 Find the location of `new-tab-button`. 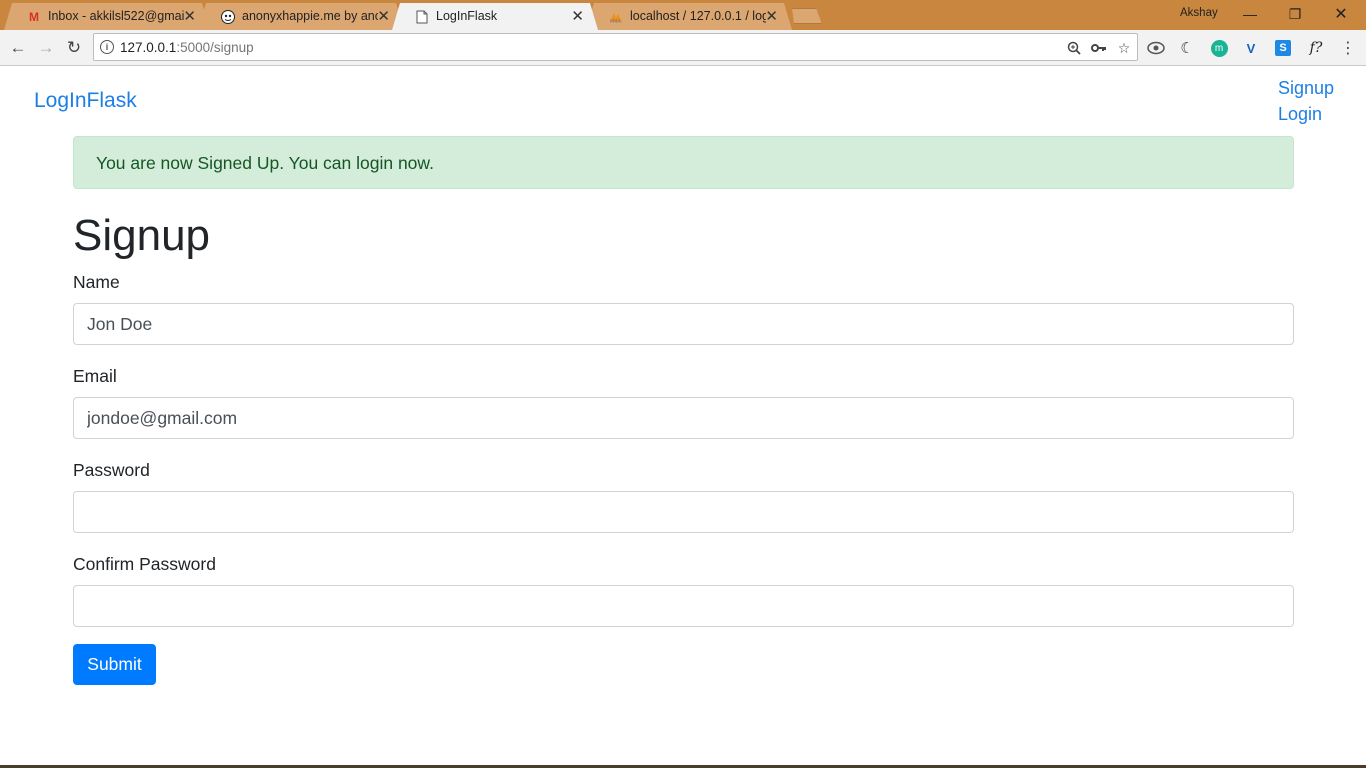

new-tab-button is located at coordinates (805, 16).